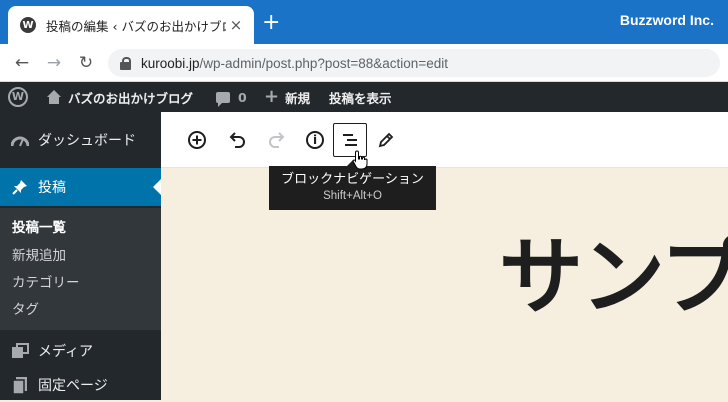 The width and height of the screenshot is (728, 402). I want to click on pencil-icon, so click(386, 140).